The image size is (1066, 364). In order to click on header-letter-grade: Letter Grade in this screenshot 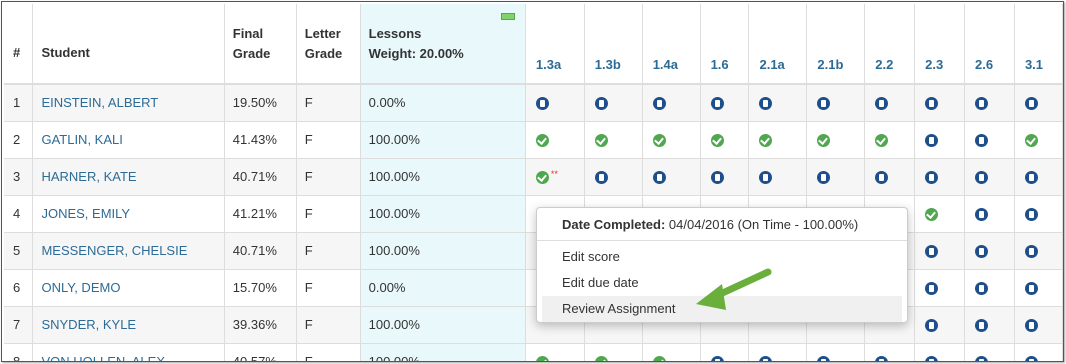, I will do `click(328, 44)`.